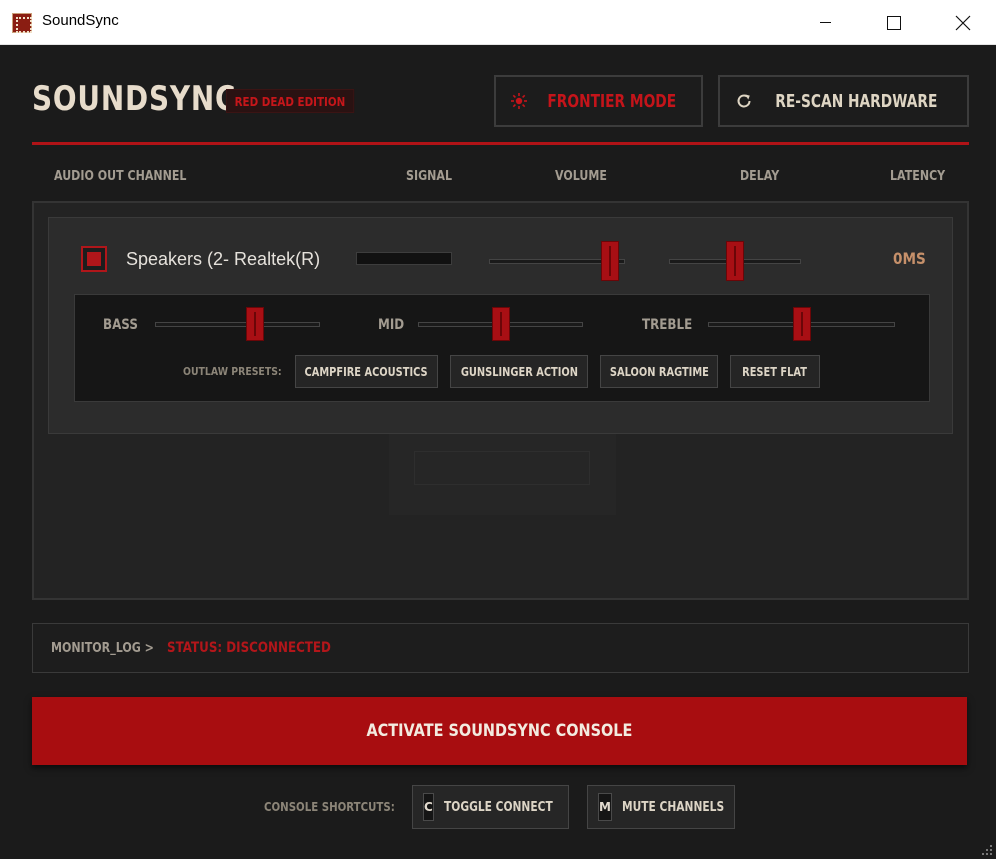 Image resolution: width=996 pixels, height=859 pixels. What do you see at coordinates (909, 258) in the screenshot?
I see `latency-value: 0MS` at bounding box center [909, 258].